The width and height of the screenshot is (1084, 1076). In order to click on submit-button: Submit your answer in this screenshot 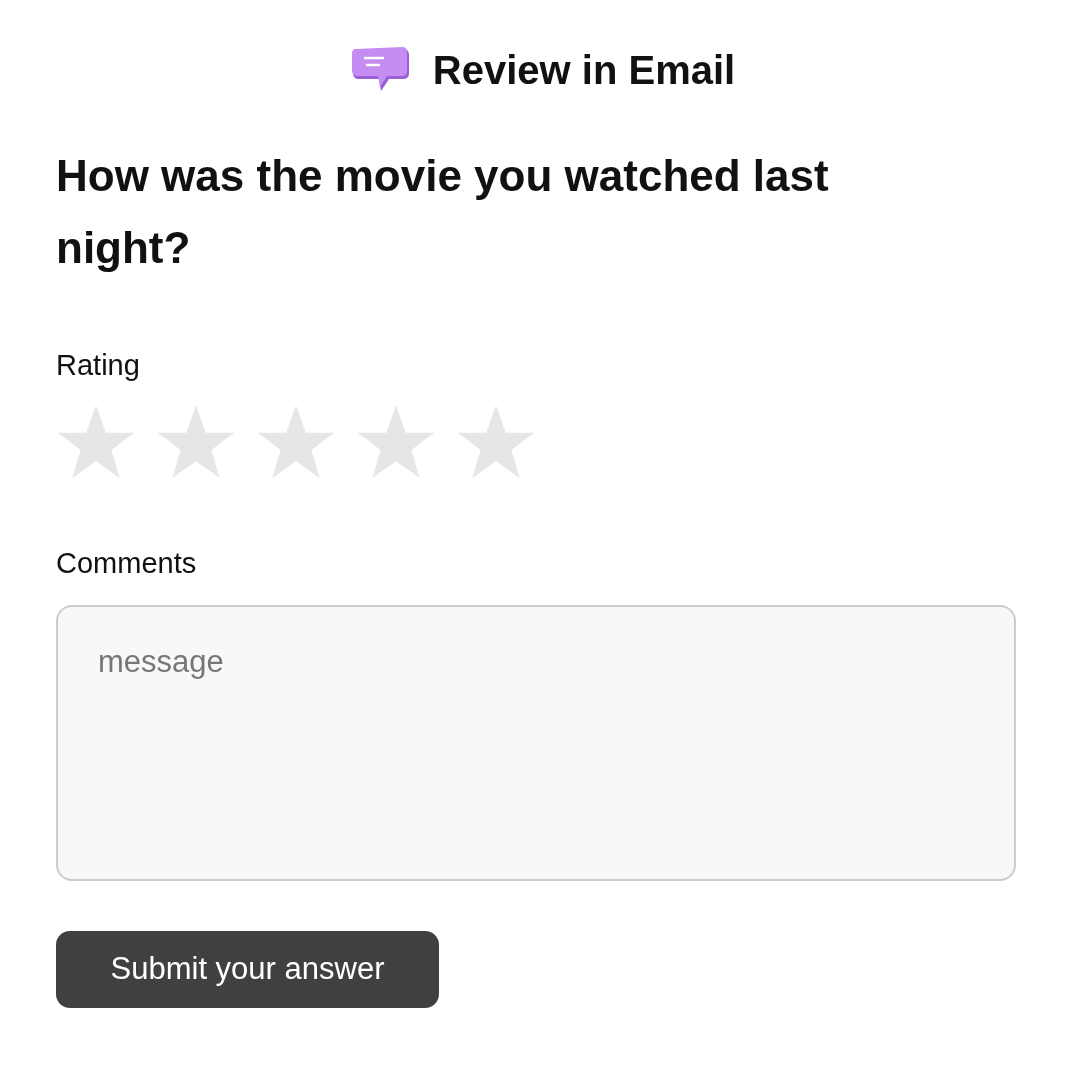, I will do `click(247, 969)`.